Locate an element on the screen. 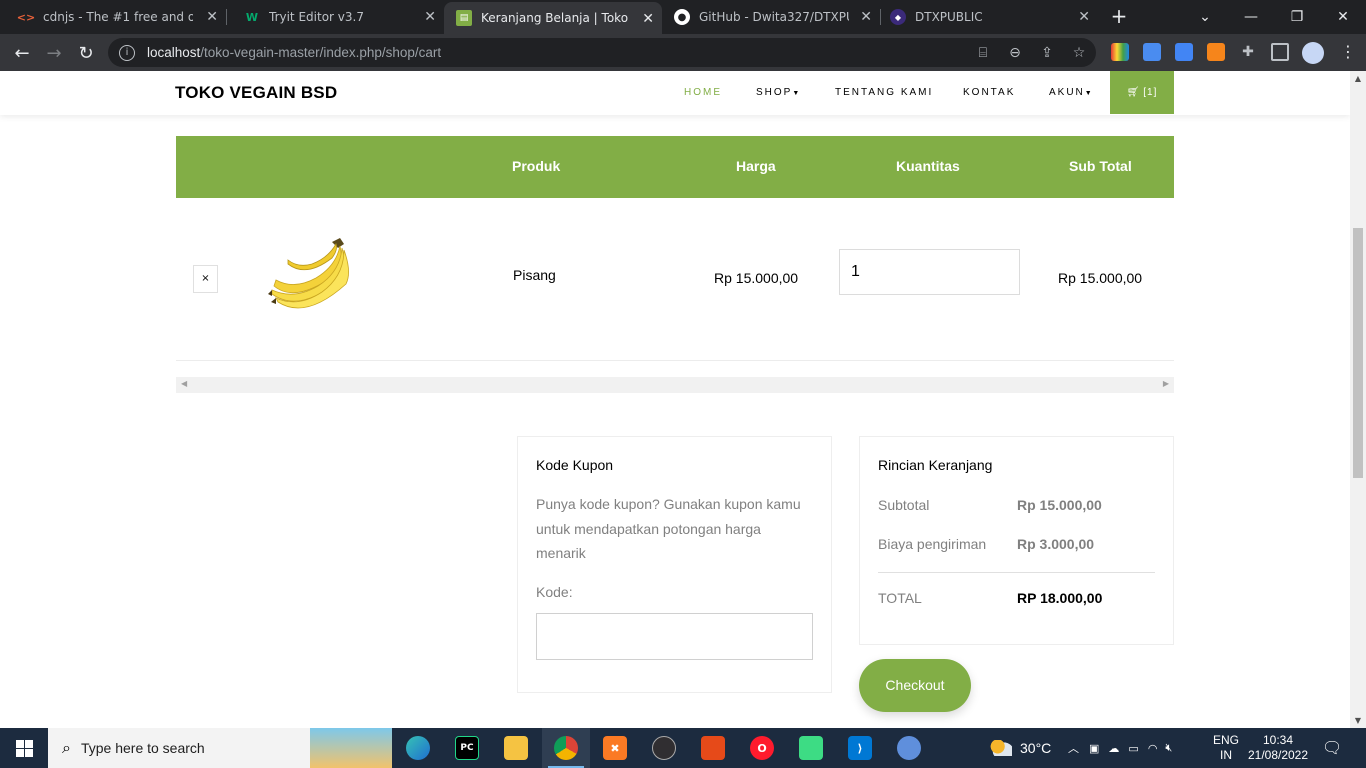 This screenshot has height=768, width=1366. wifi-icon: ◠ is located at coordinates (1153, 748).